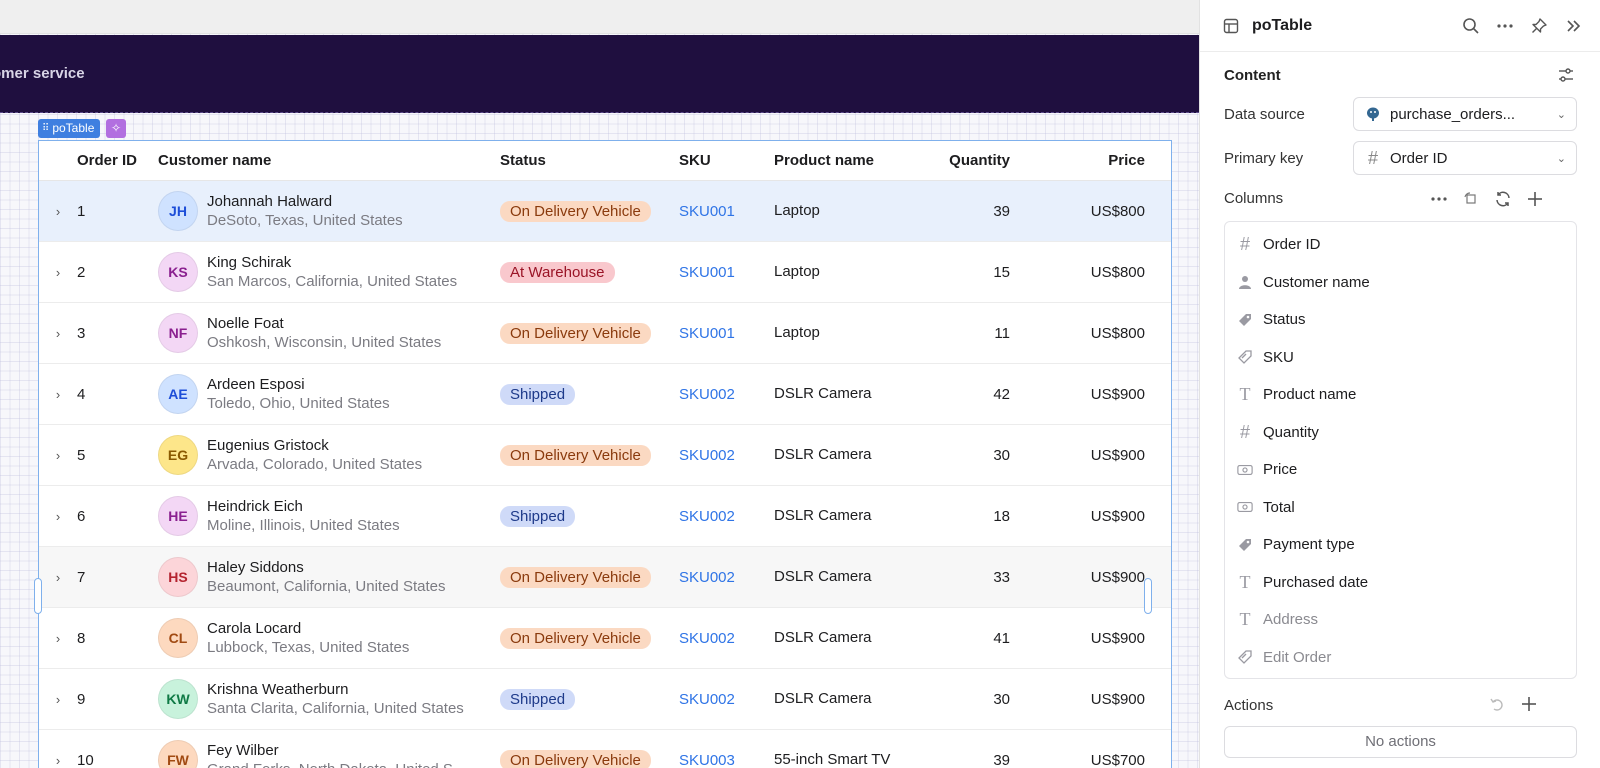 This screenshot has height=768, width=1600. What do you see at coordinates (38, 596) in the screenshot?
I see `left-resize-handle` at bounding box center [38, 596].